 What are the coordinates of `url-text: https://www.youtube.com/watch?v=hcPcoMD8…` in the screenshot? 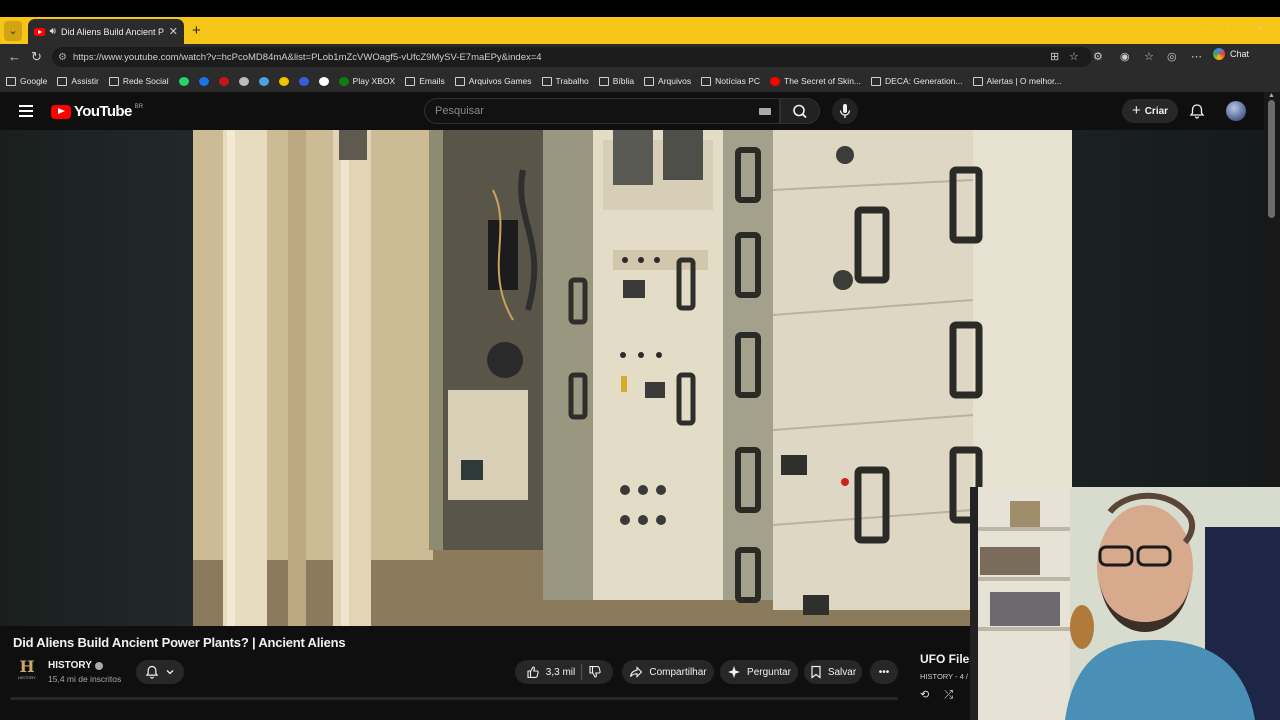 It's located at (307, 57).